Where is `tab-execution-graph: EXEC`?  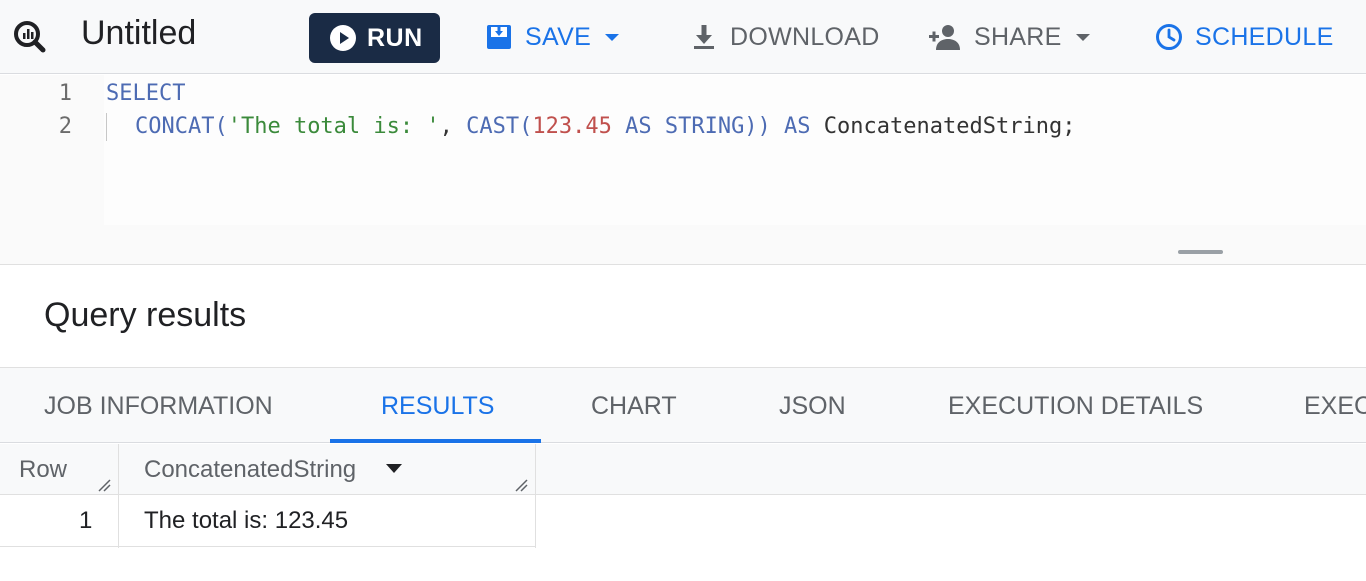 tab-execution-graph: EXEC is located at coordinates (1335, 406).